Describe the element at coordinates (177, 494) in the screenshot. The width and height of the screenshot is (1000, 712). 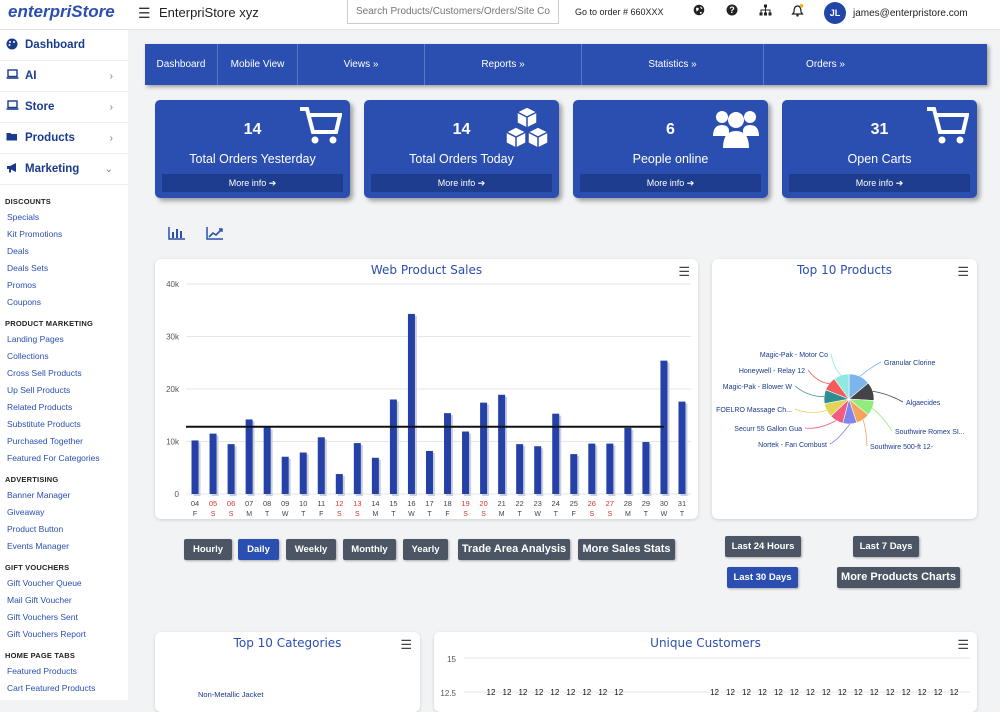
I see `y-tick-label: 0` at that location.